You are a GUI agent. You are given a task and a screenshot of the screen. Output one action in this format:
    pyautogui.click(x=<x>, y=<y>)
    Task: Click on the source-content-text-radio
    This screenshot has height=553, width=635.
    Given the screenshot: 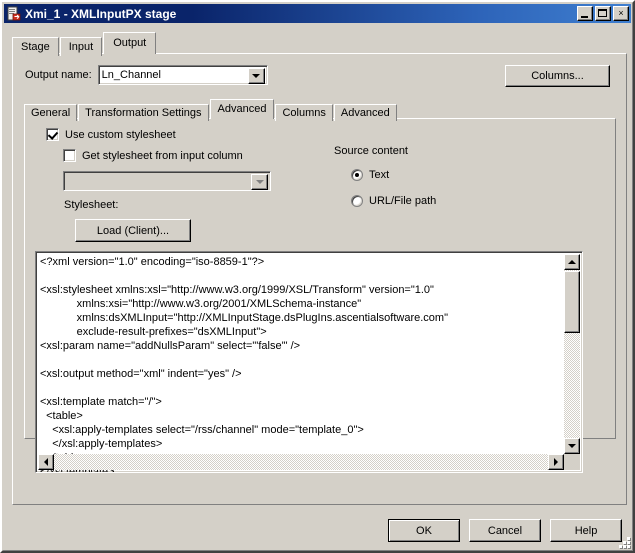 What is the action you would take?
    pyautogui.click(x=357, y=175)
    